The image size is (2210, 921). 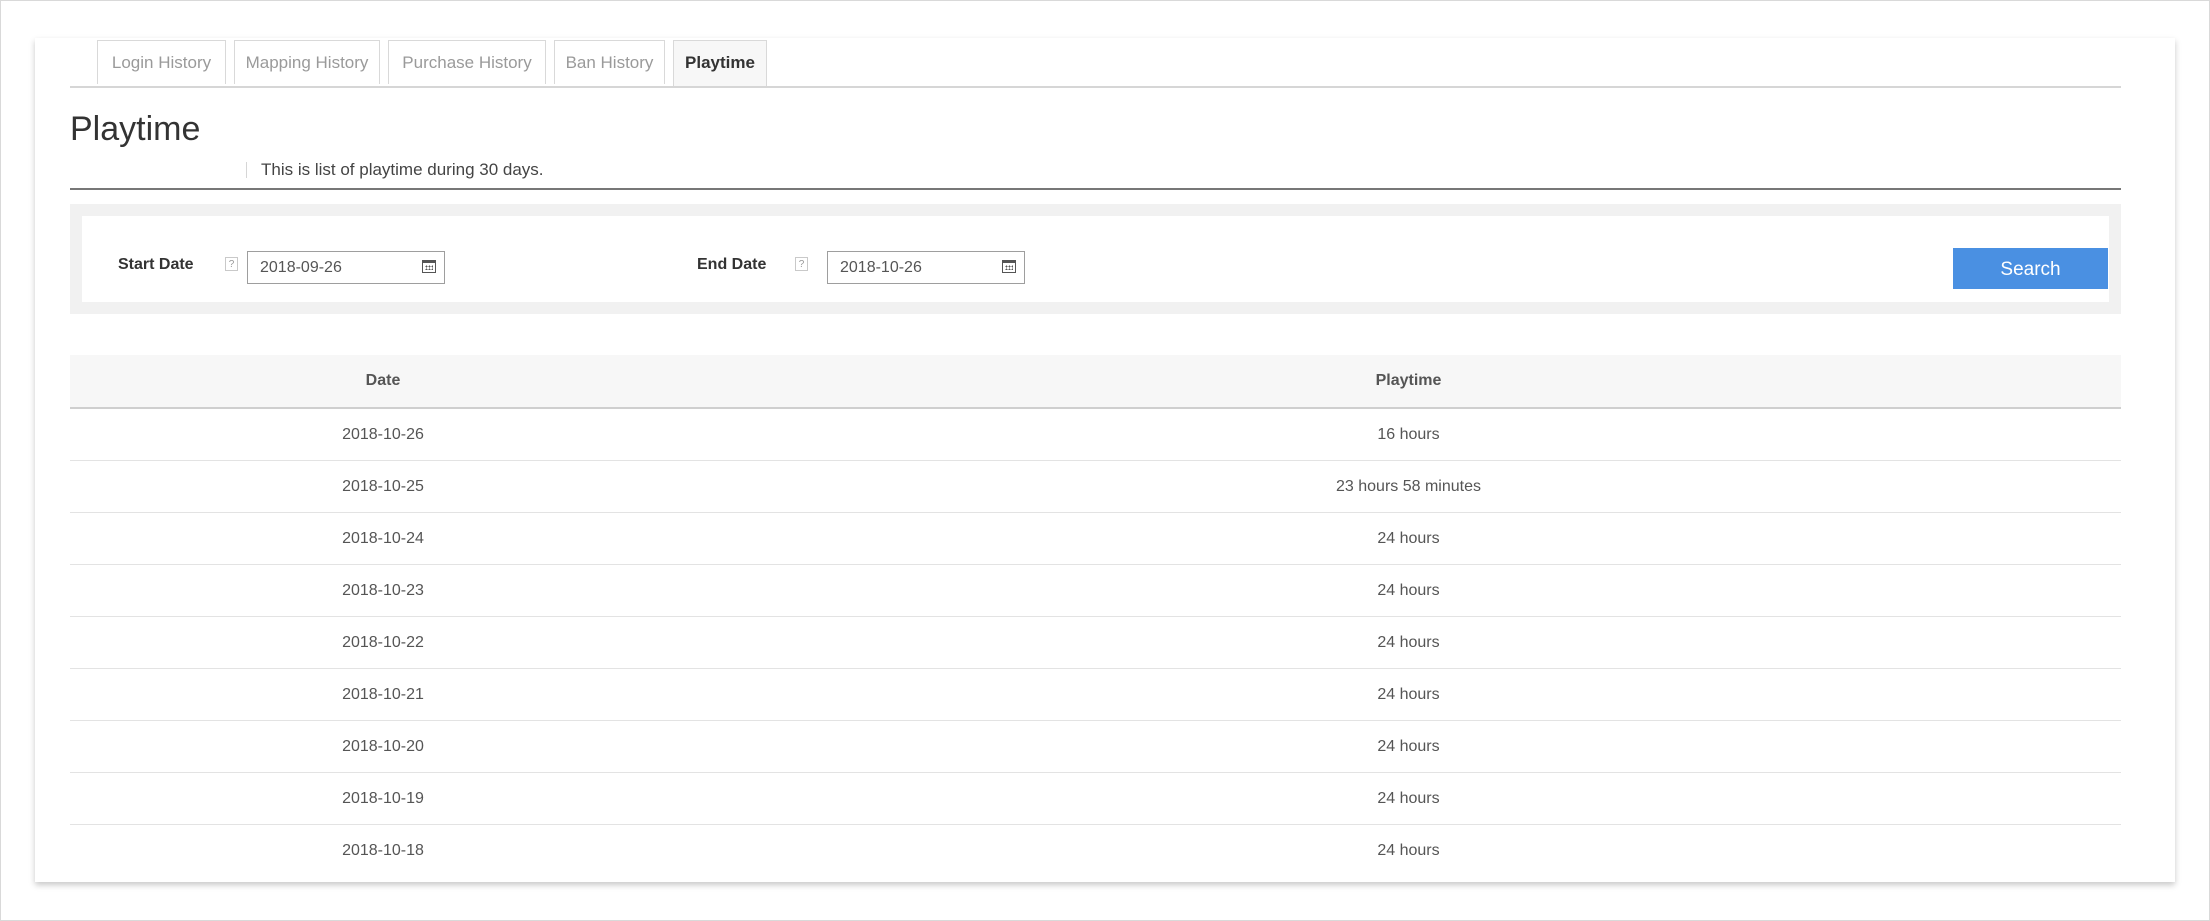 I want to click on start-date-input, so click(x=328, y=267).